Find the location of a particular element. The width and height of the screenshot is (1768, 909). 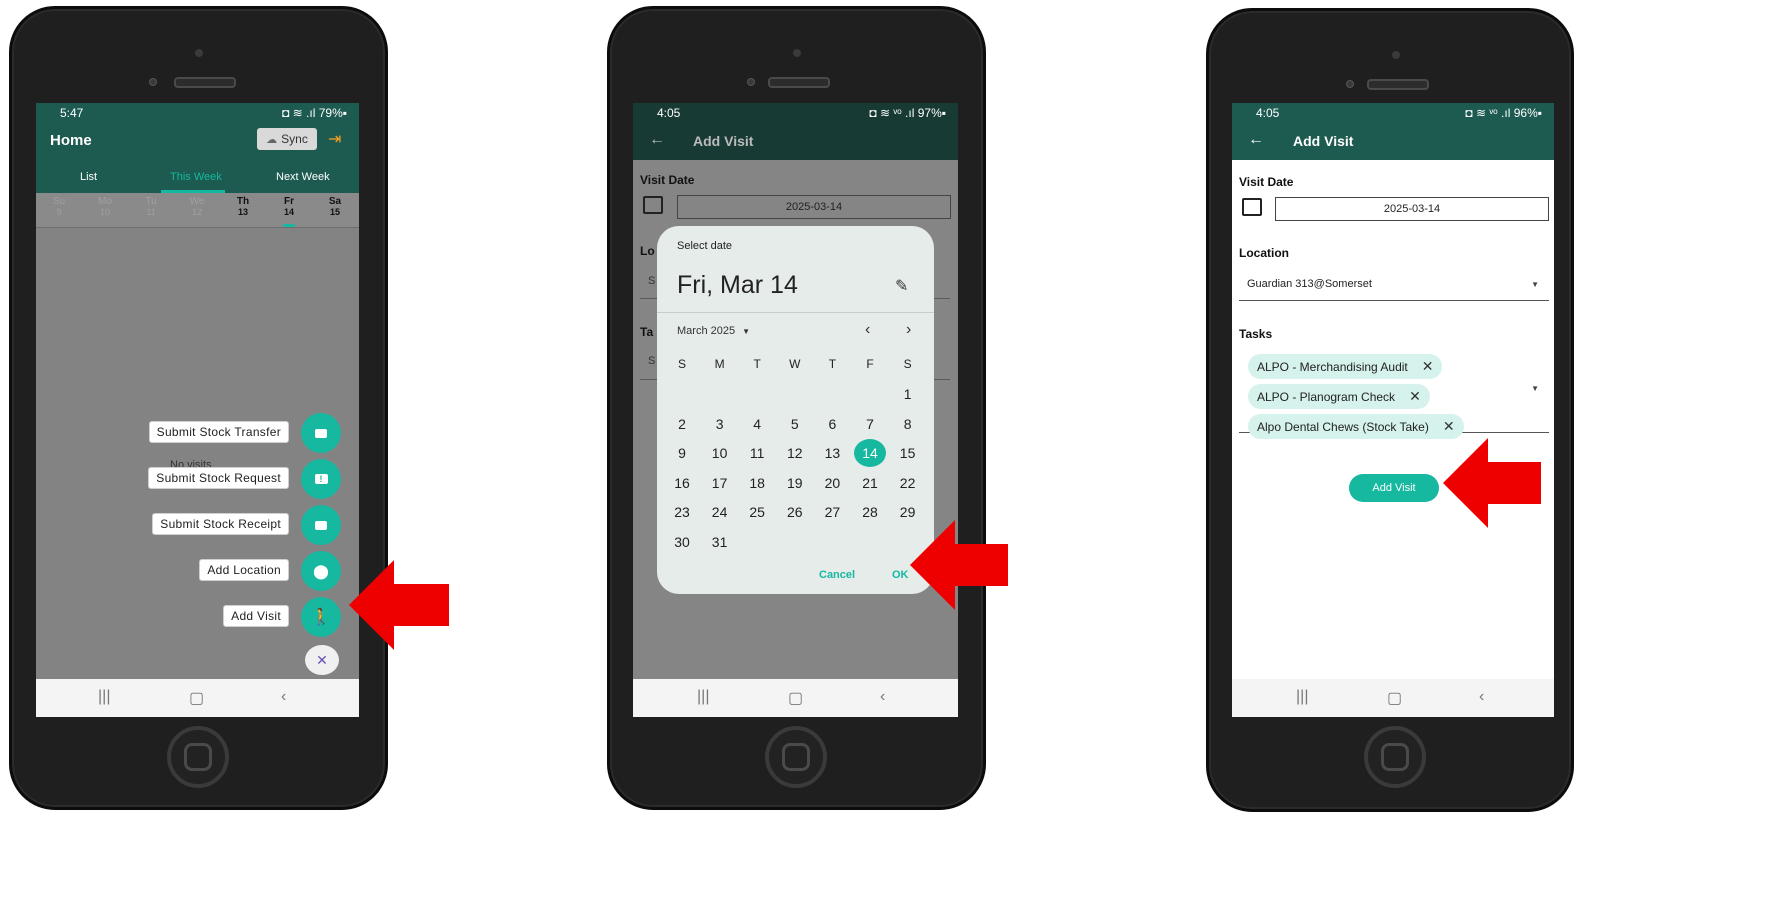

walking-person-icon: 🚶 is located at coordinates (321, 617).